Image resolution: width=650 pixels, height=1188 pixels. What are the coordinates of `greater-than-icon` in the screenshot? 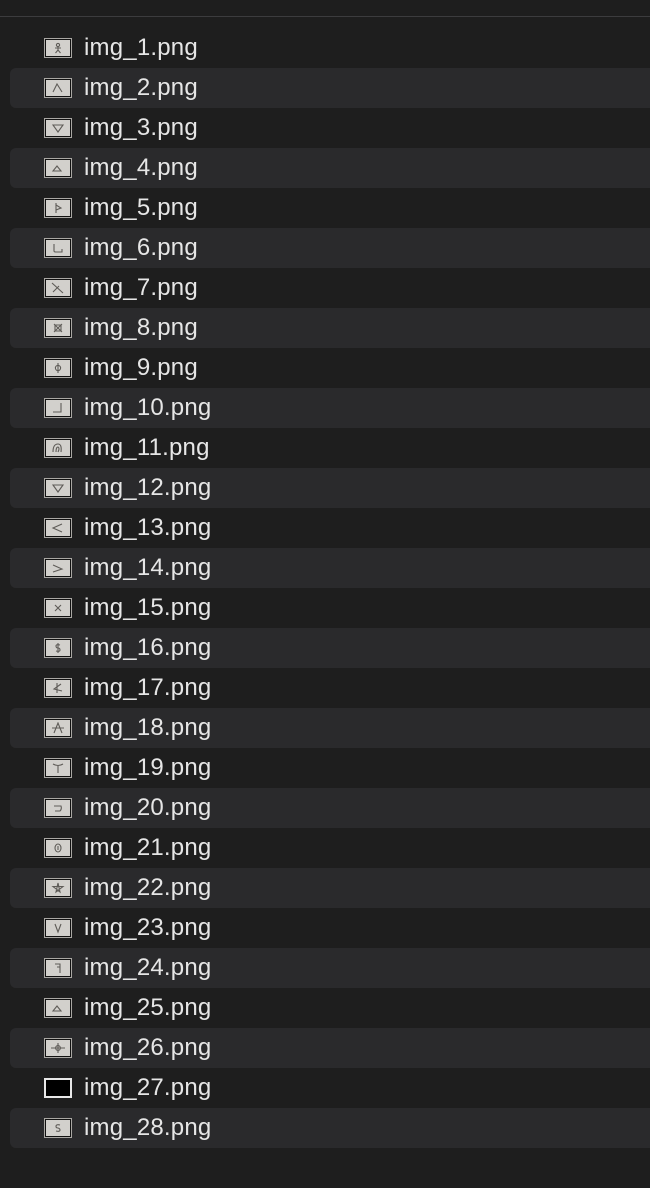 It's located at (58, 568).